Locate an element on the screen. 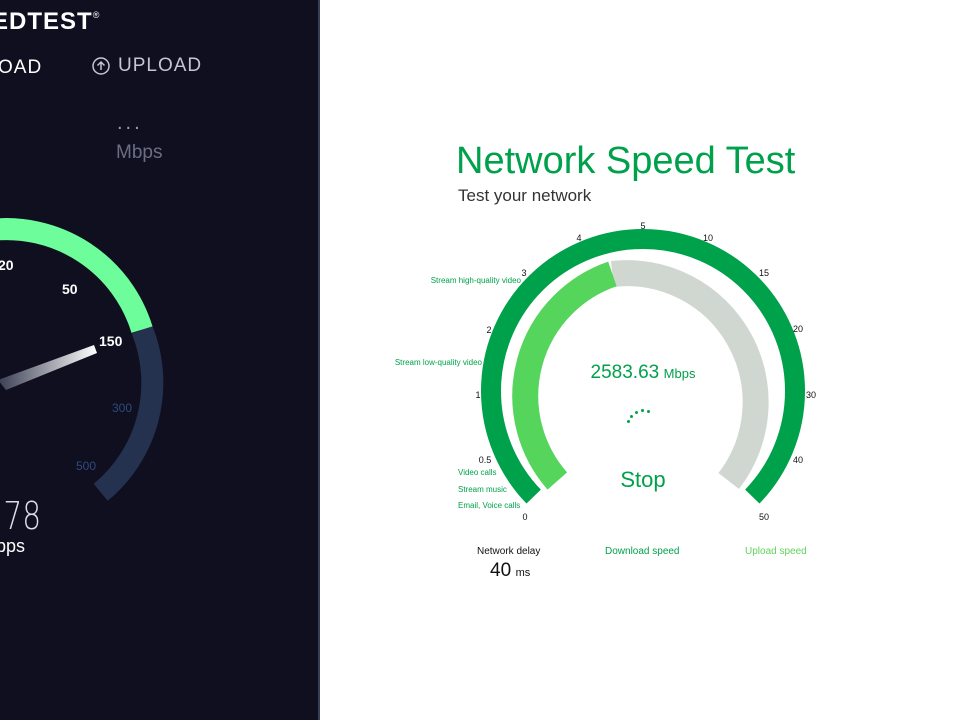 The width and height of the screenshot is (960, 720). gauge-annotation: Stream low-quality video is located at coordinates (439, 362).